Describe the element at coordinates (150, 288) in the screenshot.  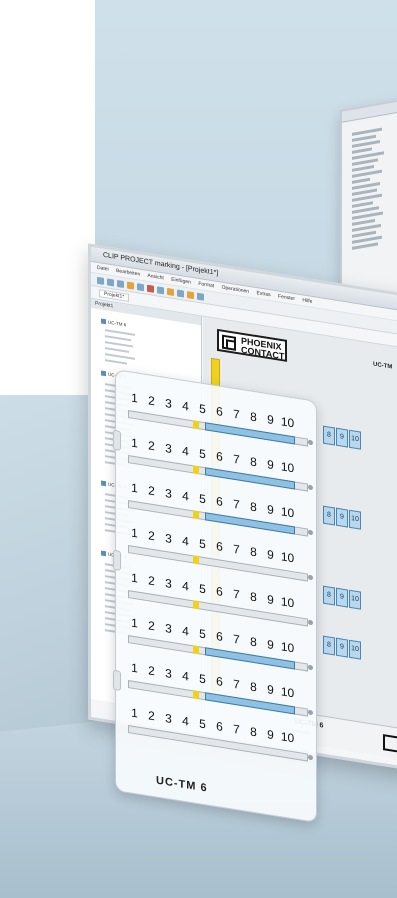
I see `delete-icon` at that location.